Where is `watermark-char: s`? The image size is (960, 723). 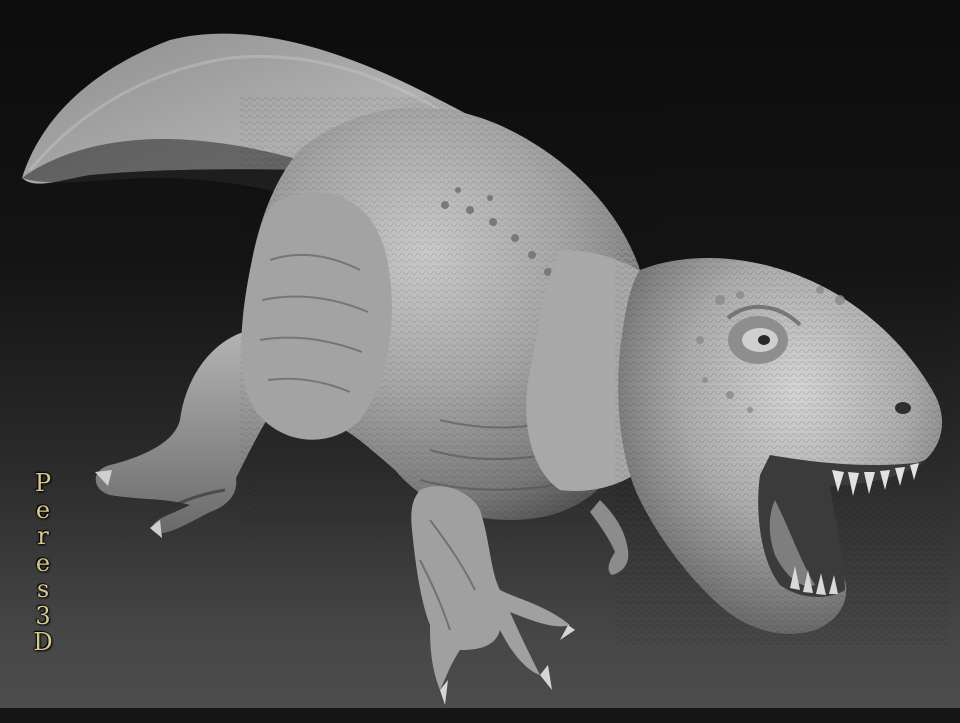
watermark-char: s is located at coordinates (43, 589).